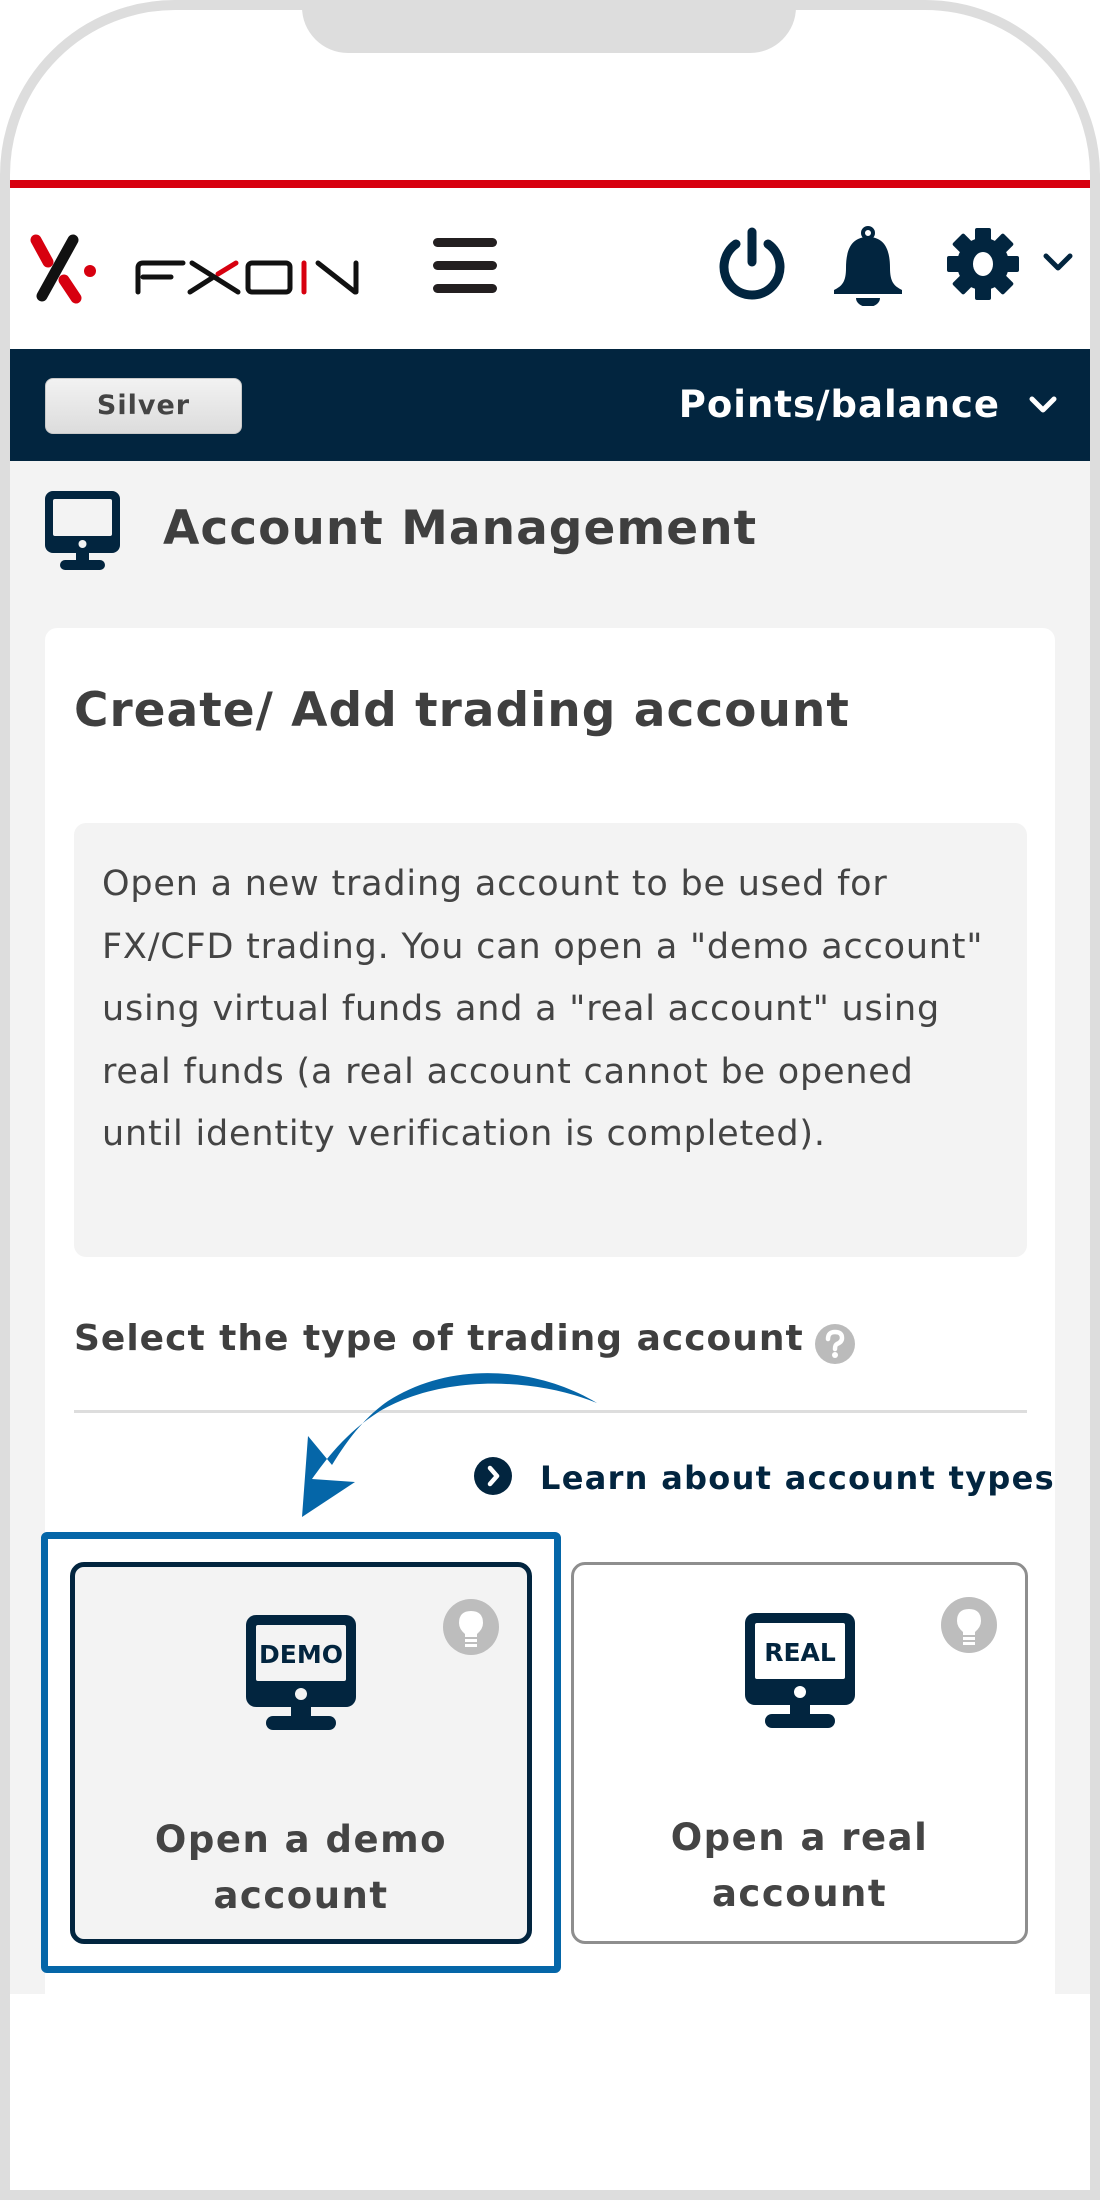 The width and height of the screenshot is (1100, 2200). What do you see at coordinates (835, 1344) in the screenshot?
I see `question-circle-icon` at bounding box center [835, 1344].